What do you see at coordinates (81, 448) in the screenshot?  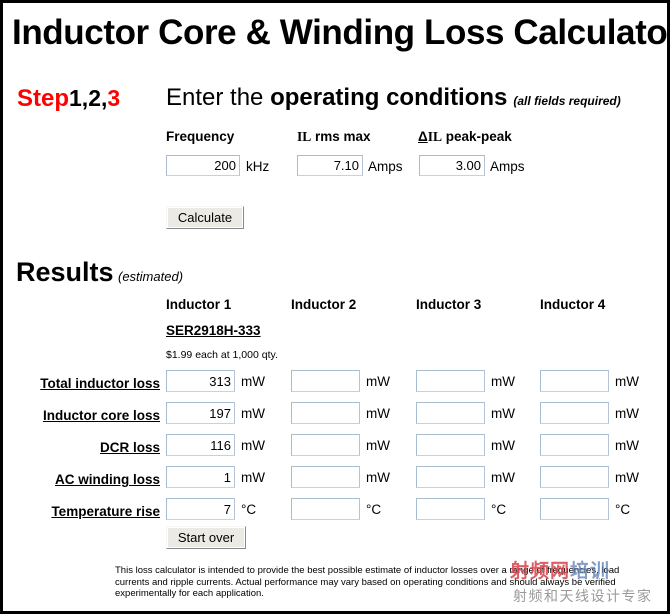 I see `row-label-dcr-loss: DCR loss` at bounding box center [81, 448].